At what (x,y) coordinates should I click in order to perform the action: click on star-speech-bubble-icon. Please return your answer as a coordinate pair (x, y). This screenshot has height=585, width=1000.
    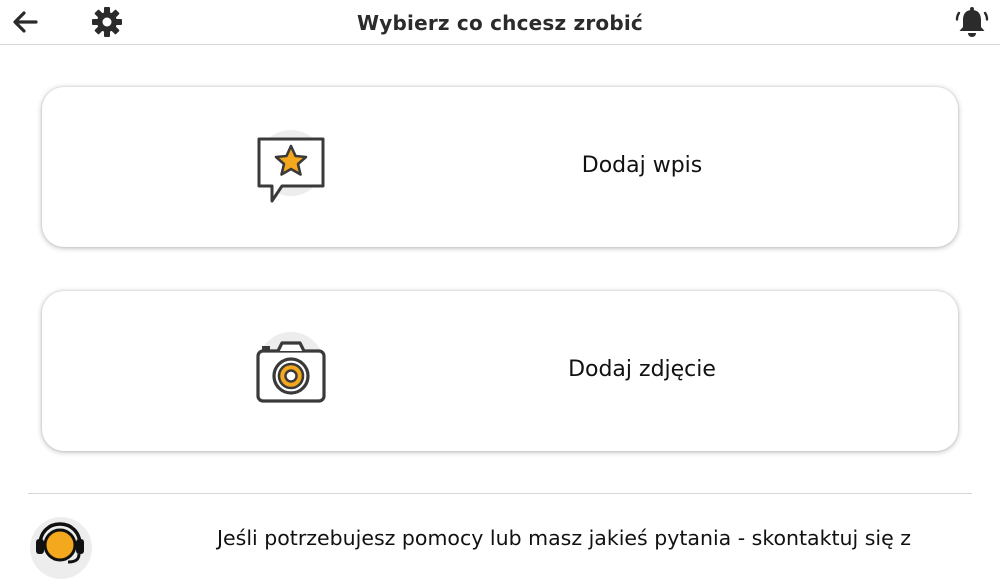
    Looking at the image, I should click on (291, 166).